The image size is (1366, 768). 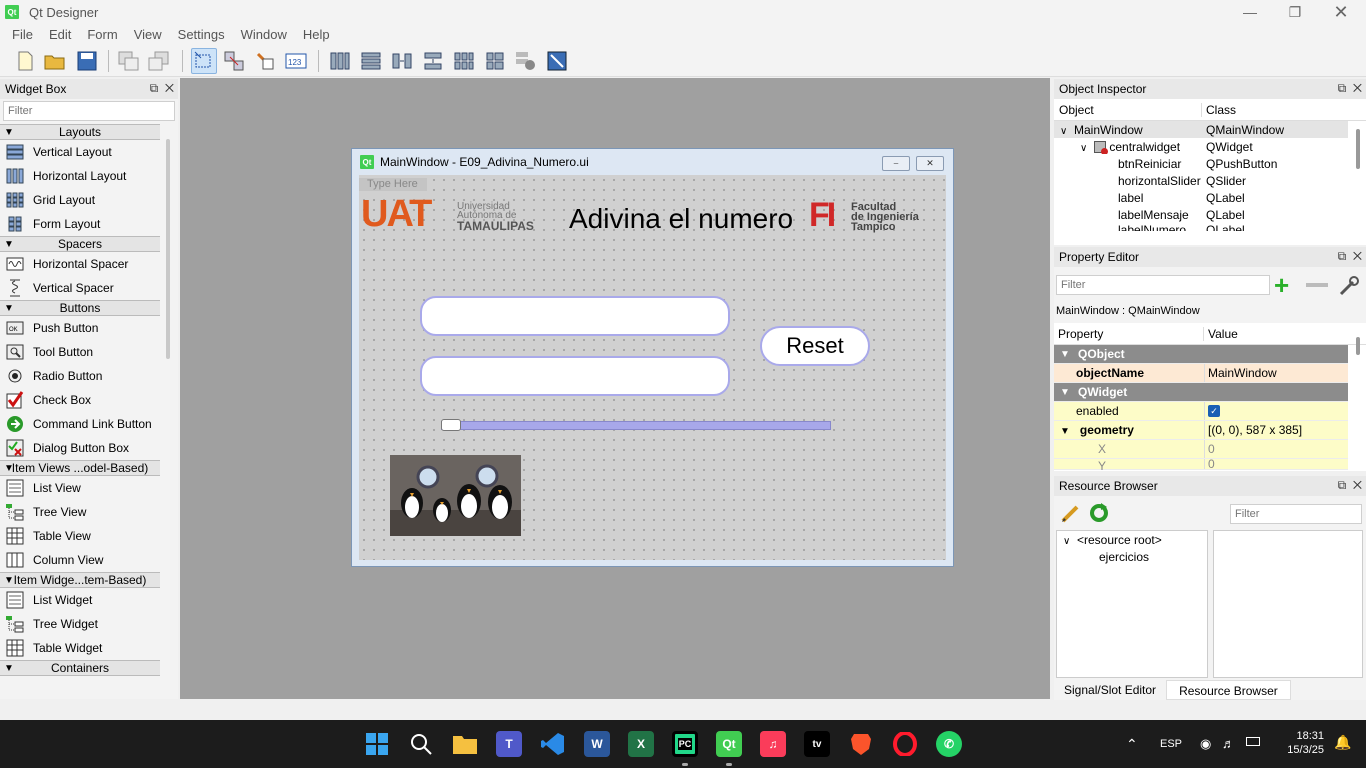 I want to click on category-item-views: ▼ Item Views ...odel-Based), so click(x=80, y=468).